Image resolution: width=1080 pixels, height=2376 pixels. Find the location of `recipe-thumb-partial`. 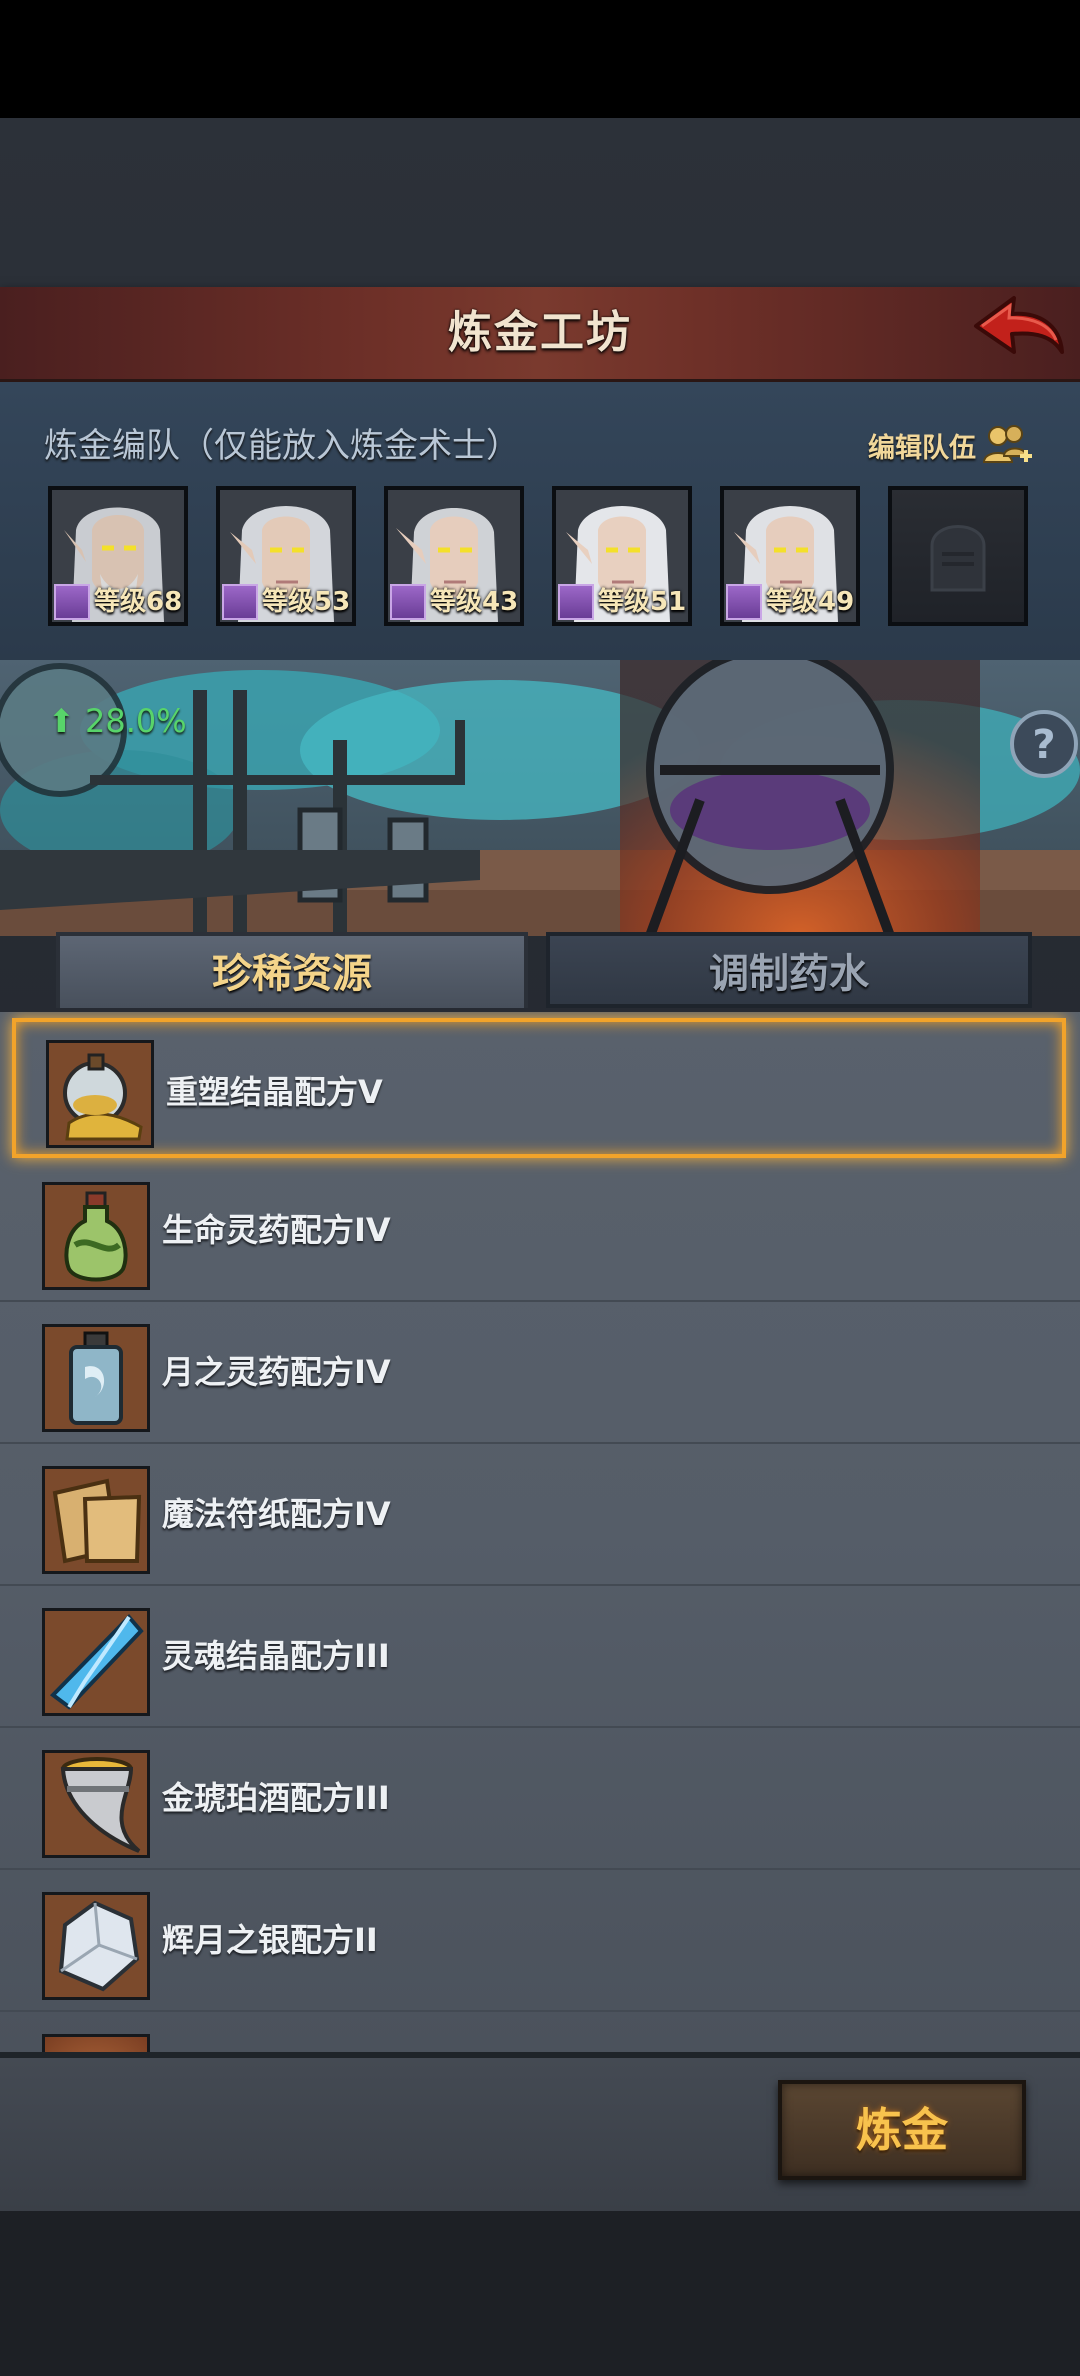

recipe-thumb-partial is located at coordinates (96, 2043).